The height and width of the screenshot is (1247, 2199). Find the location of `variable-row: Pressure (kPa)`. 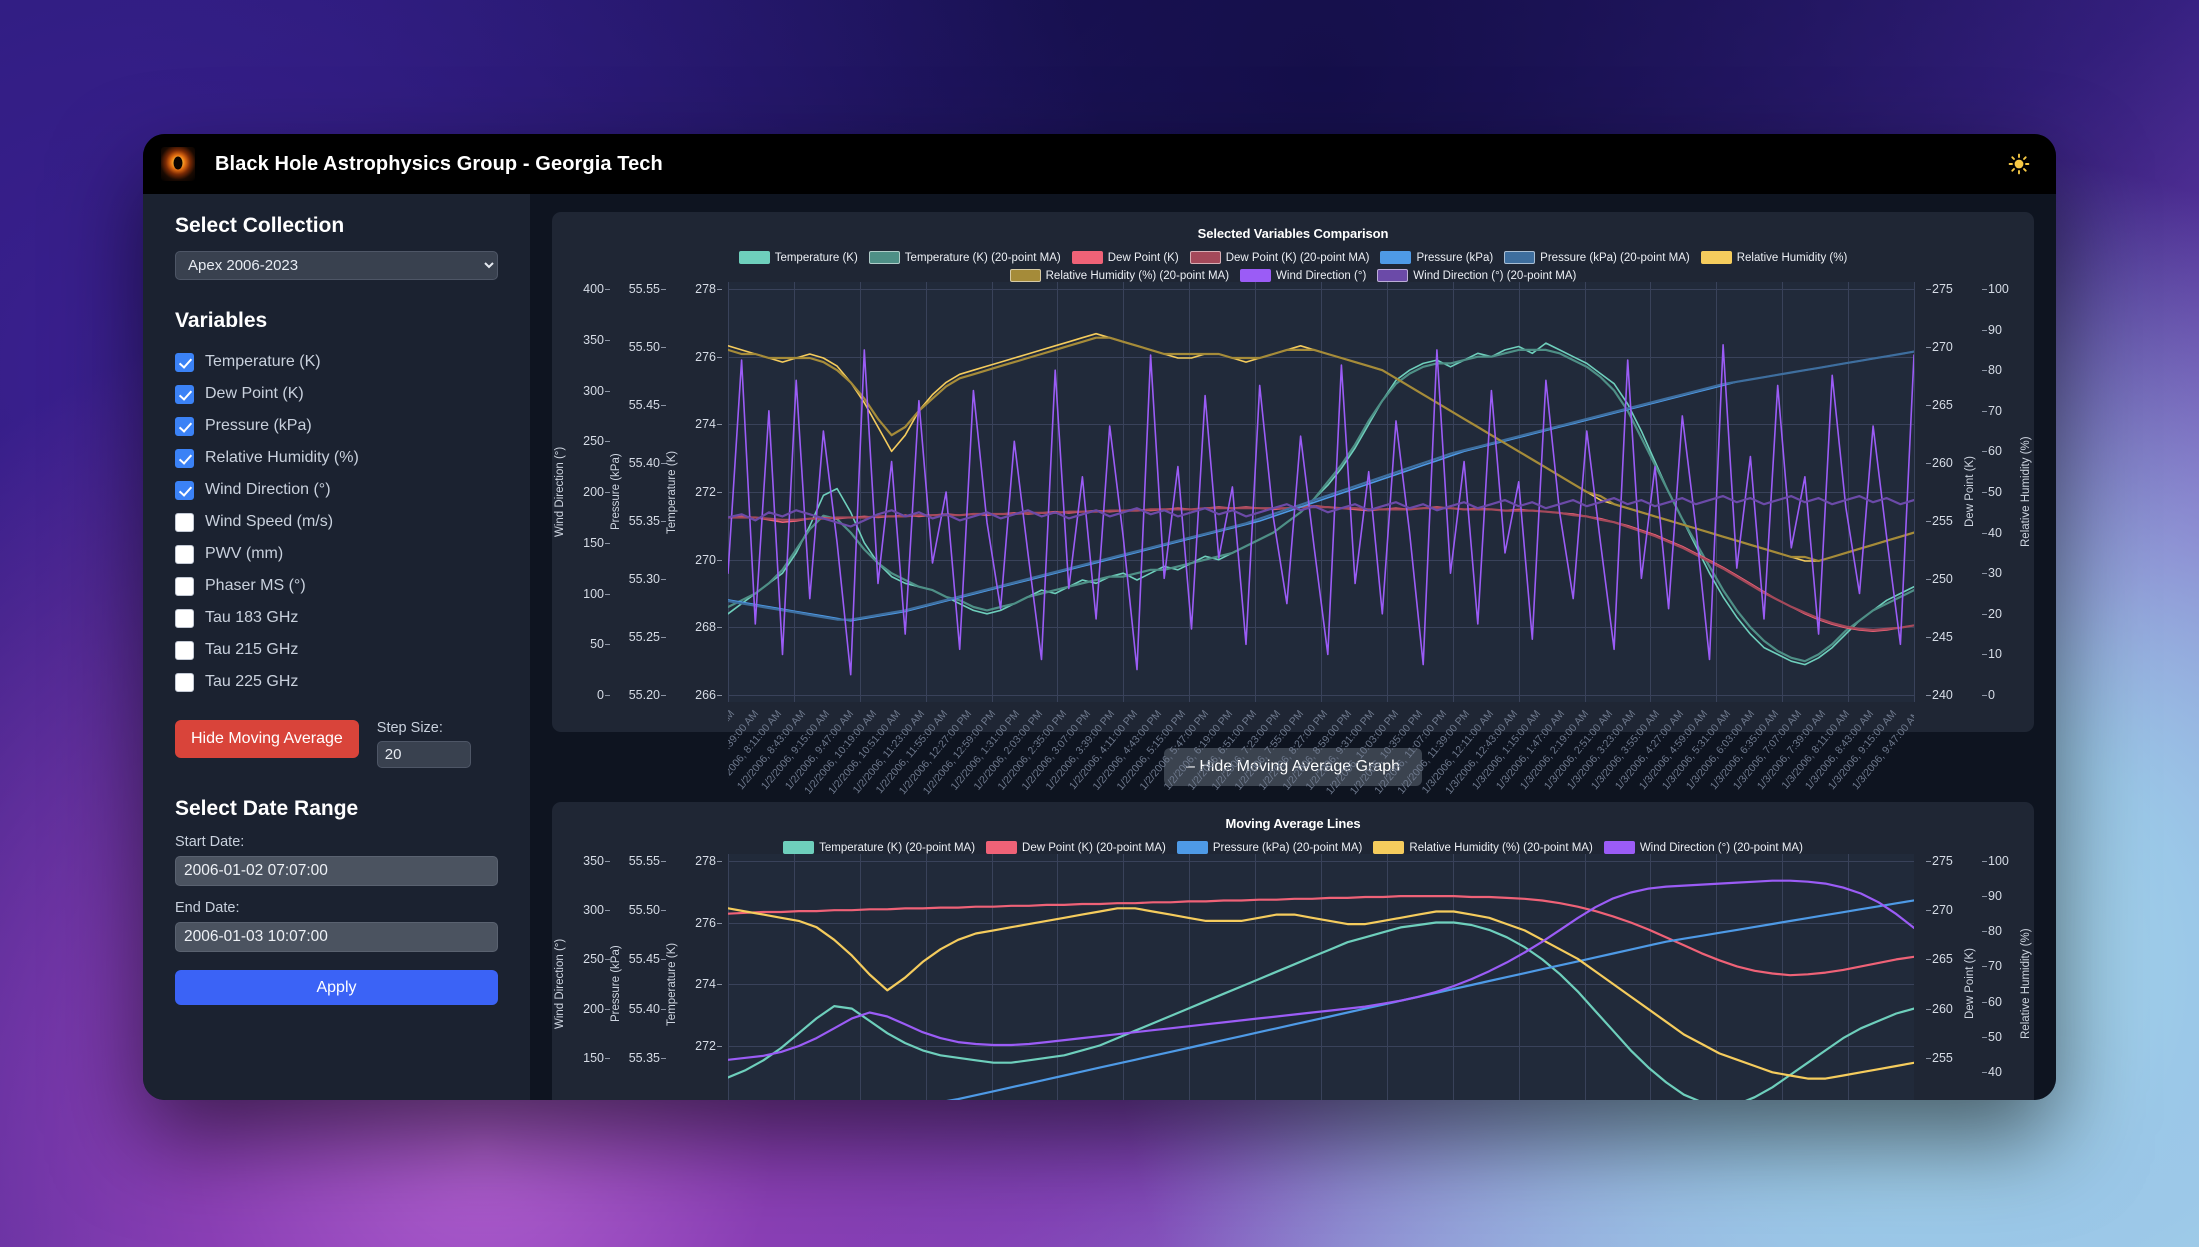

variable-row: Pressure (kPa) is located at coordinates (336, 426).